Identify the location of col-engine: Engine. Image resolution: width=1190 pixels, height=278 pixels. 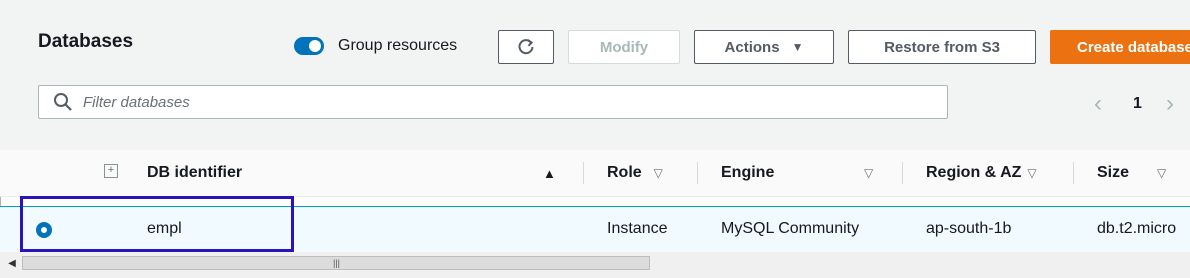
(747, 173).